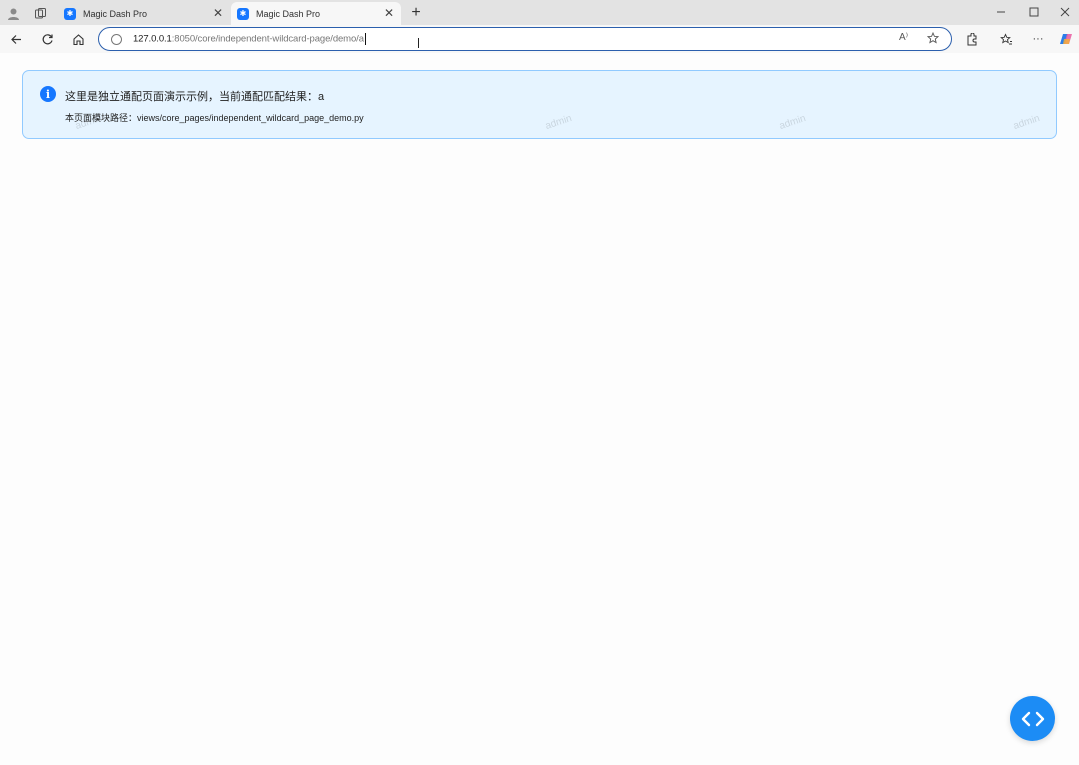  Describe the element at coordinates (539, 12) in the screenshot. I see `browser-tab-bar: ✱ Magic Dash Pro ✕ ✱ Magic Dash Pro ✕ +` at that location.